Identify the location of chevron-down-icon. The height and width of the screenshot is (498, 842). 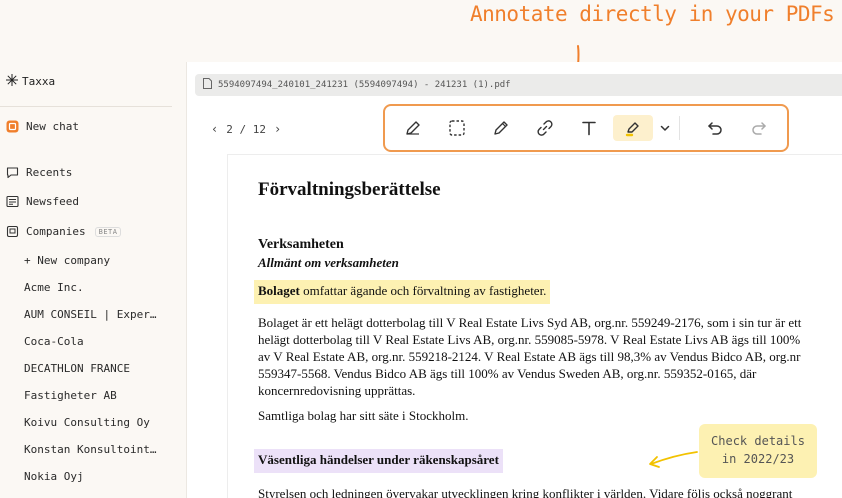
(665, 128).